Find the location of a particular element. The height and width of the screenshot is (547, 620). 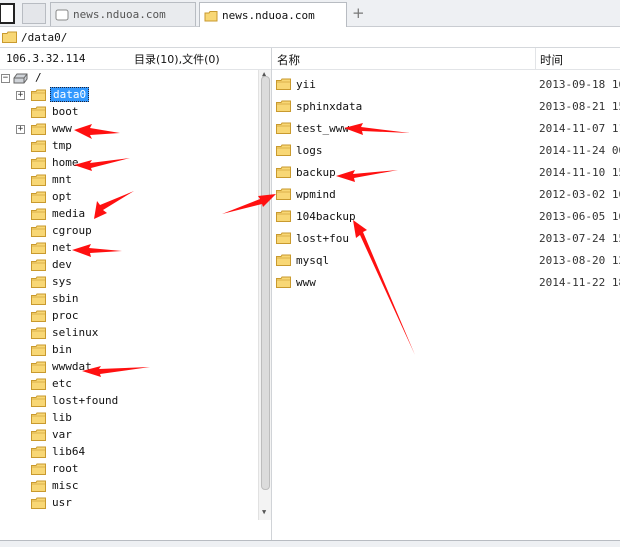

tree-item: dev is located at coordinates (129, 265).